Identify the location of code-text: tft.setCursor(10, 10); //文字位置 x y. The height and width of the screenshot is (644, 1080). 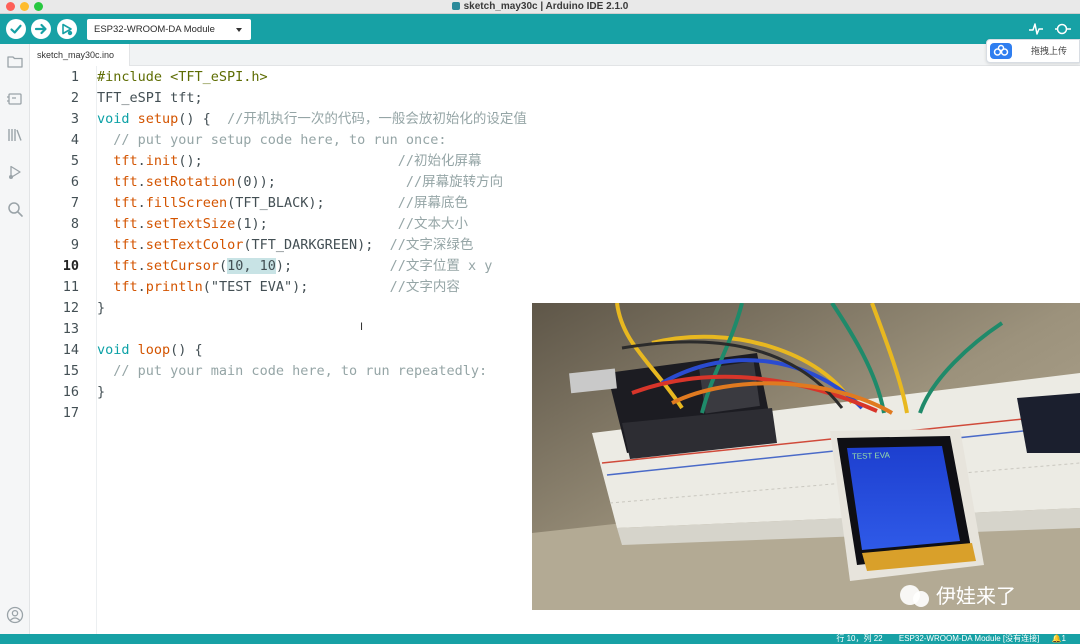
(294, 266).